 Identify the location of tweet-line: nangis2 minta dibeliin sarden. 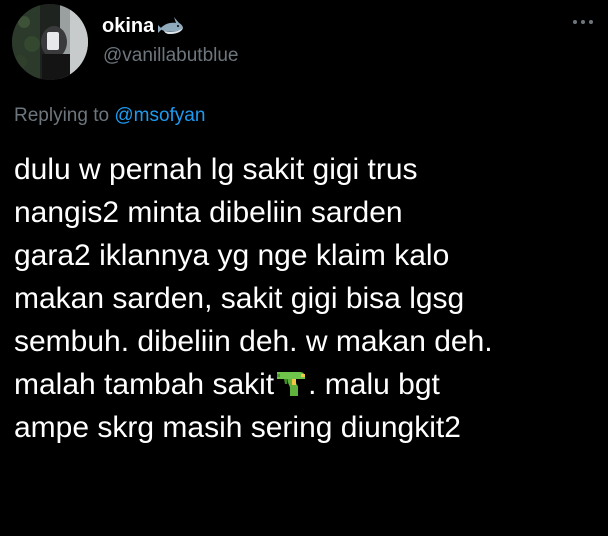
(208, 212).